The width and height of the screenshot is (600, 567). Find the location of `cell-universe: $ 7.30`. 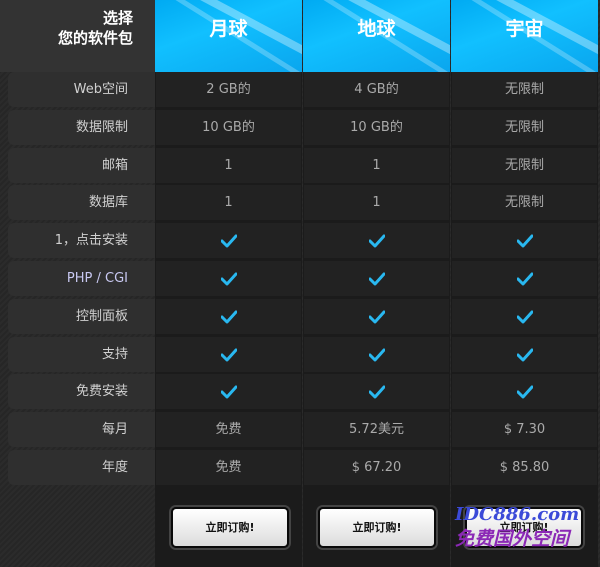

cell-universe: $ 7.30 is located at coordinates (524, 429).